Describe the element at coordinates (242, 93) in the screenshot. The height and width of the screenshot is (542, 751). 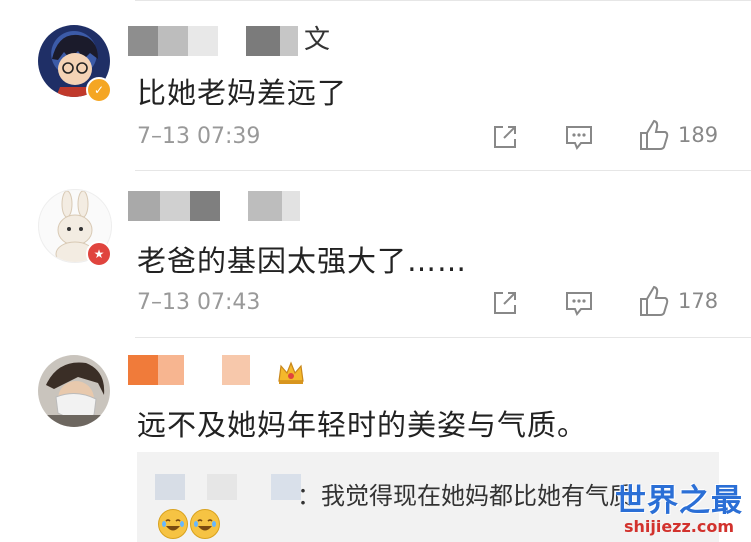
I see `comment-text: 比她老妈差远了` at that location.